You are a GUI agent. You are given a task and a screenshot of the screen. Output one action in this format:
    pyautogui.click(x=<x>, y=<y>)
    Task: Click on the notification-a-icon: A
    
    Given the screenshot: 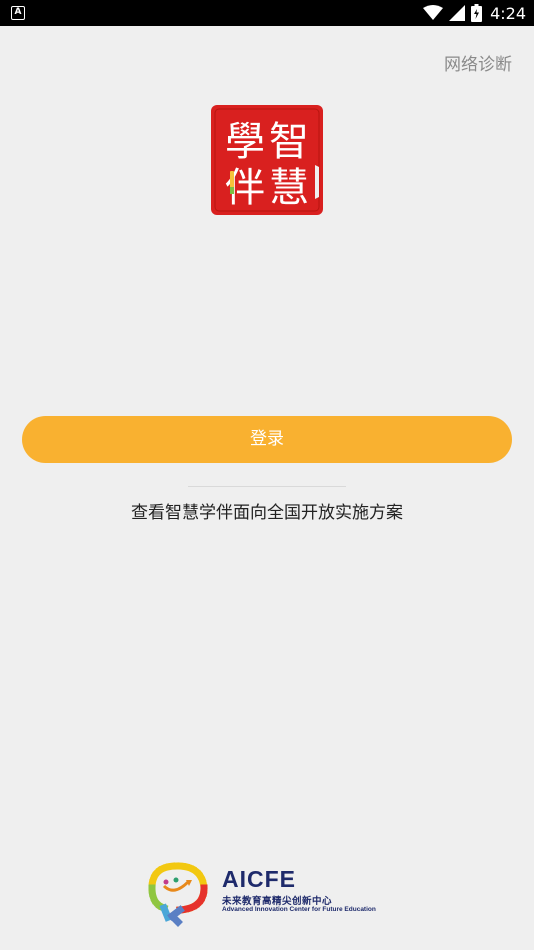 What is the action you would take?
    pyautogui.click(x=18, y=13)
    